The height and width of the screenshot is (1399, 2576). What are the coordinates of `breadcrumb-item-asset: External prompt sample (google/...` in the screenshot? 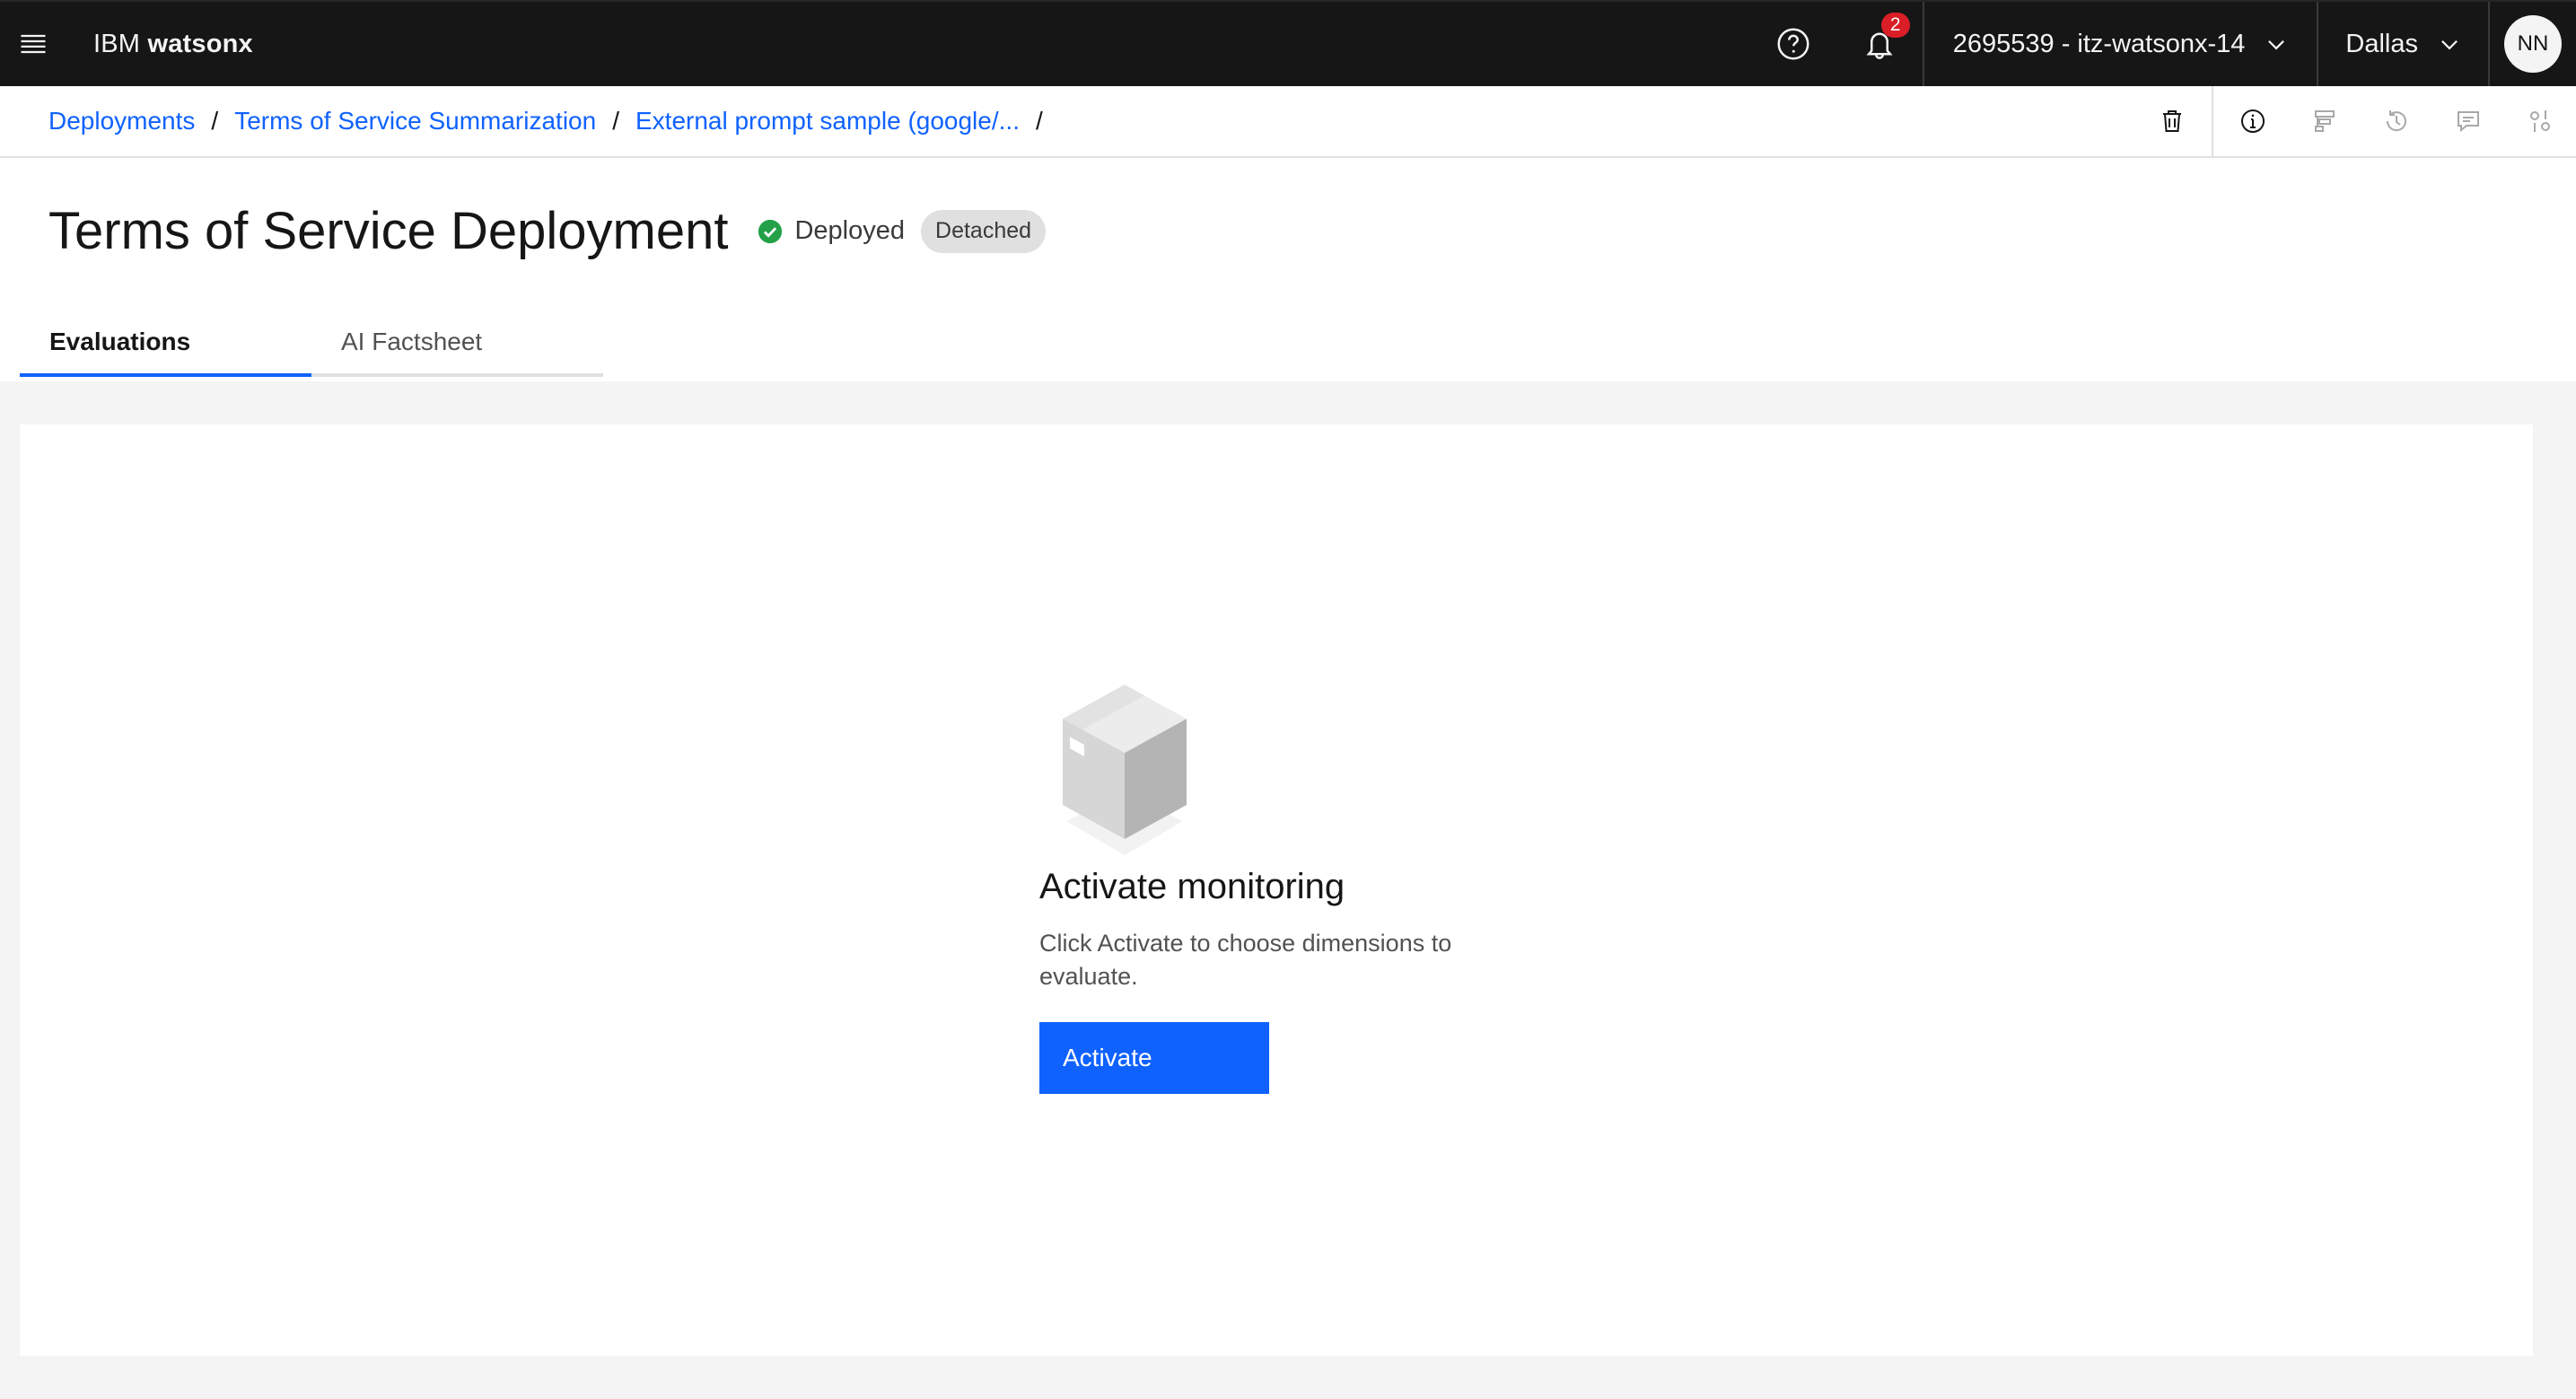 It's located at (827, 122).